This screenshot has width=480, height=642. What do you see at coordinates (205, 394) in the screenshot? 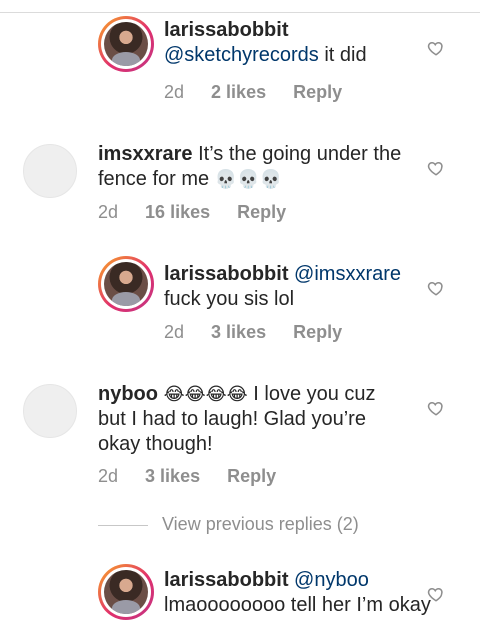
I see `comment-emoji: 😂😂😂😂` at bounding box center [205, 394].